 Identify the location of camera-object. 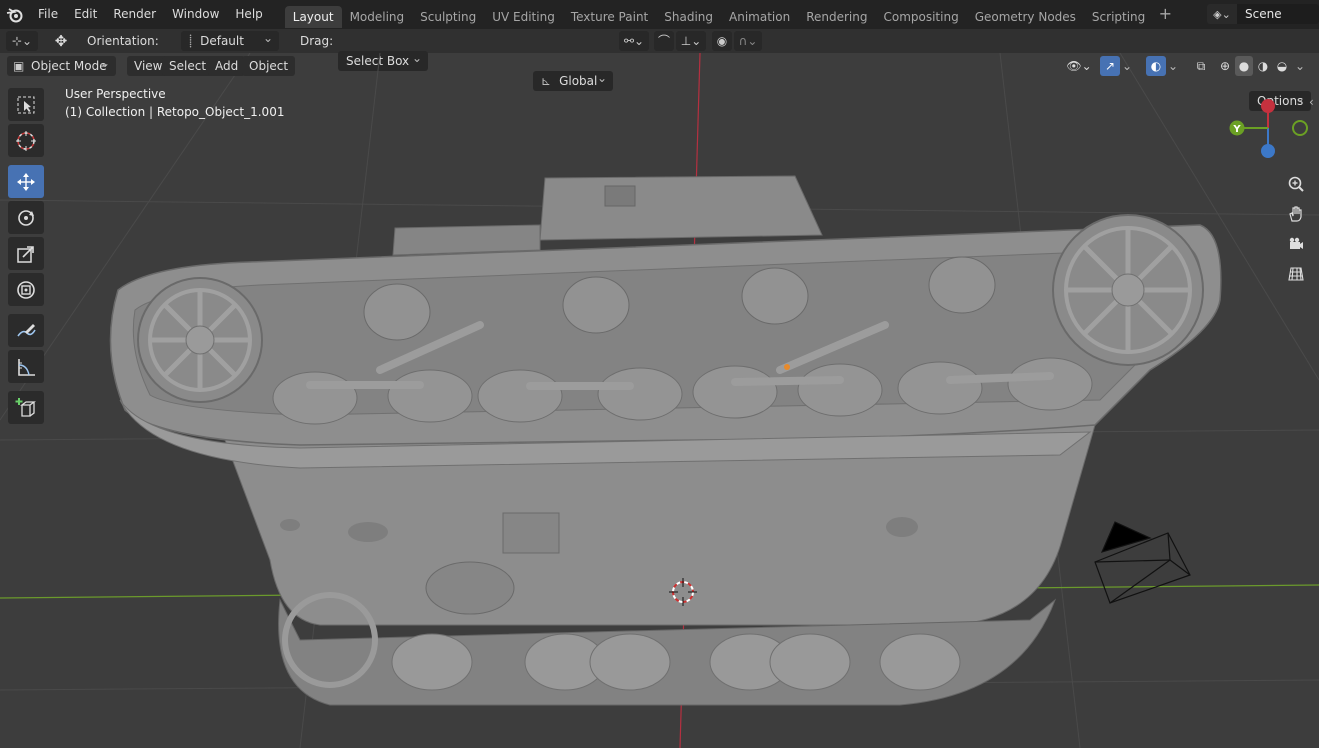
(1142, 562).